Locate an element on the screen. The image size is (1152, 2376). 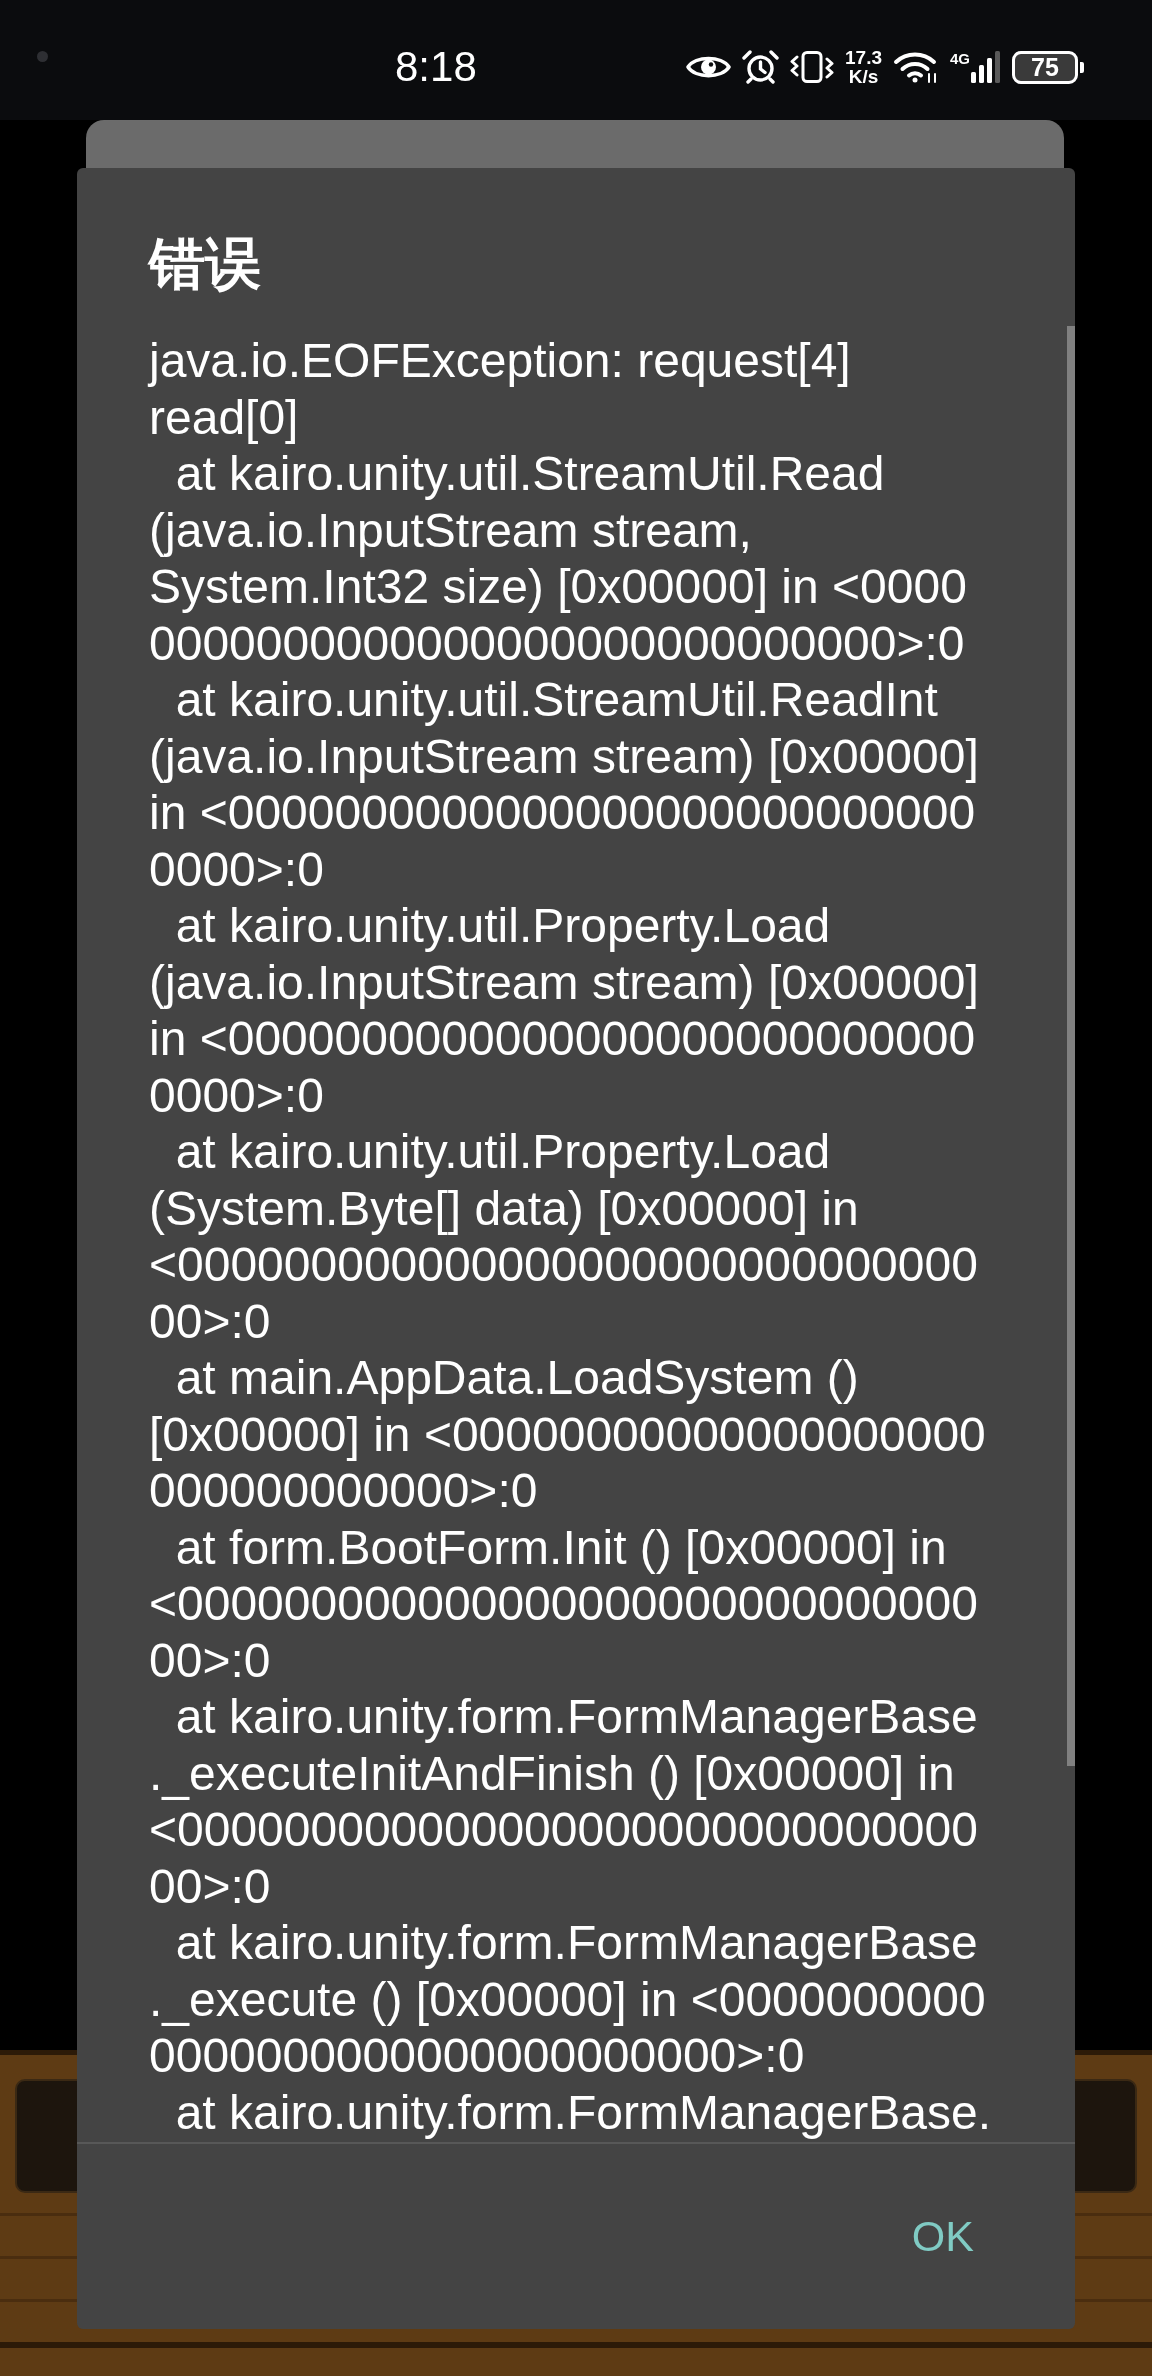
ok-button: OK is located at coordinates (942, 2236).